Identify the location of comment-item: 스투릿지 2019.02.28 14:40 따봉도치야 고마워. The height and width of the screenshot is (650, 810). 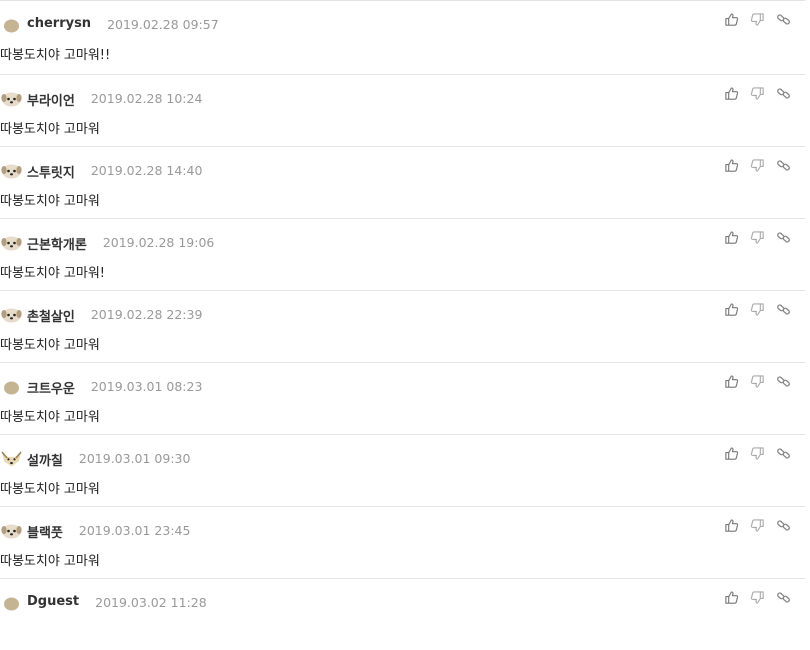
(402, 182).